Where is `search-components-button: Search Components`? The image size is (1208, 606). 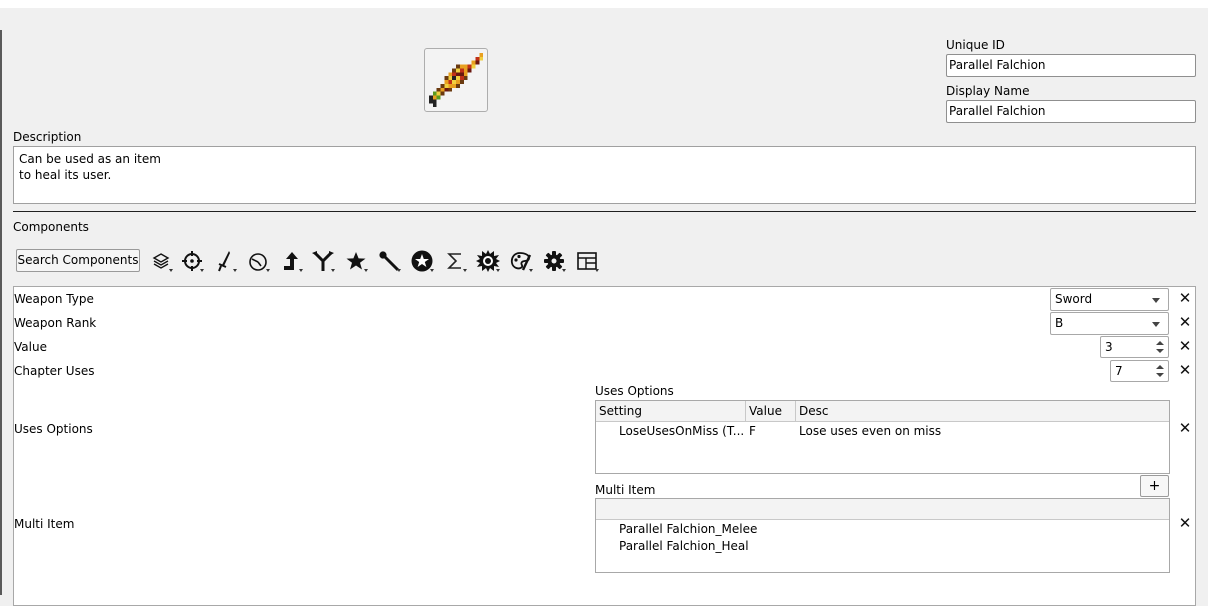 search-components-button: Search Components is located at coordinates (78, 260).